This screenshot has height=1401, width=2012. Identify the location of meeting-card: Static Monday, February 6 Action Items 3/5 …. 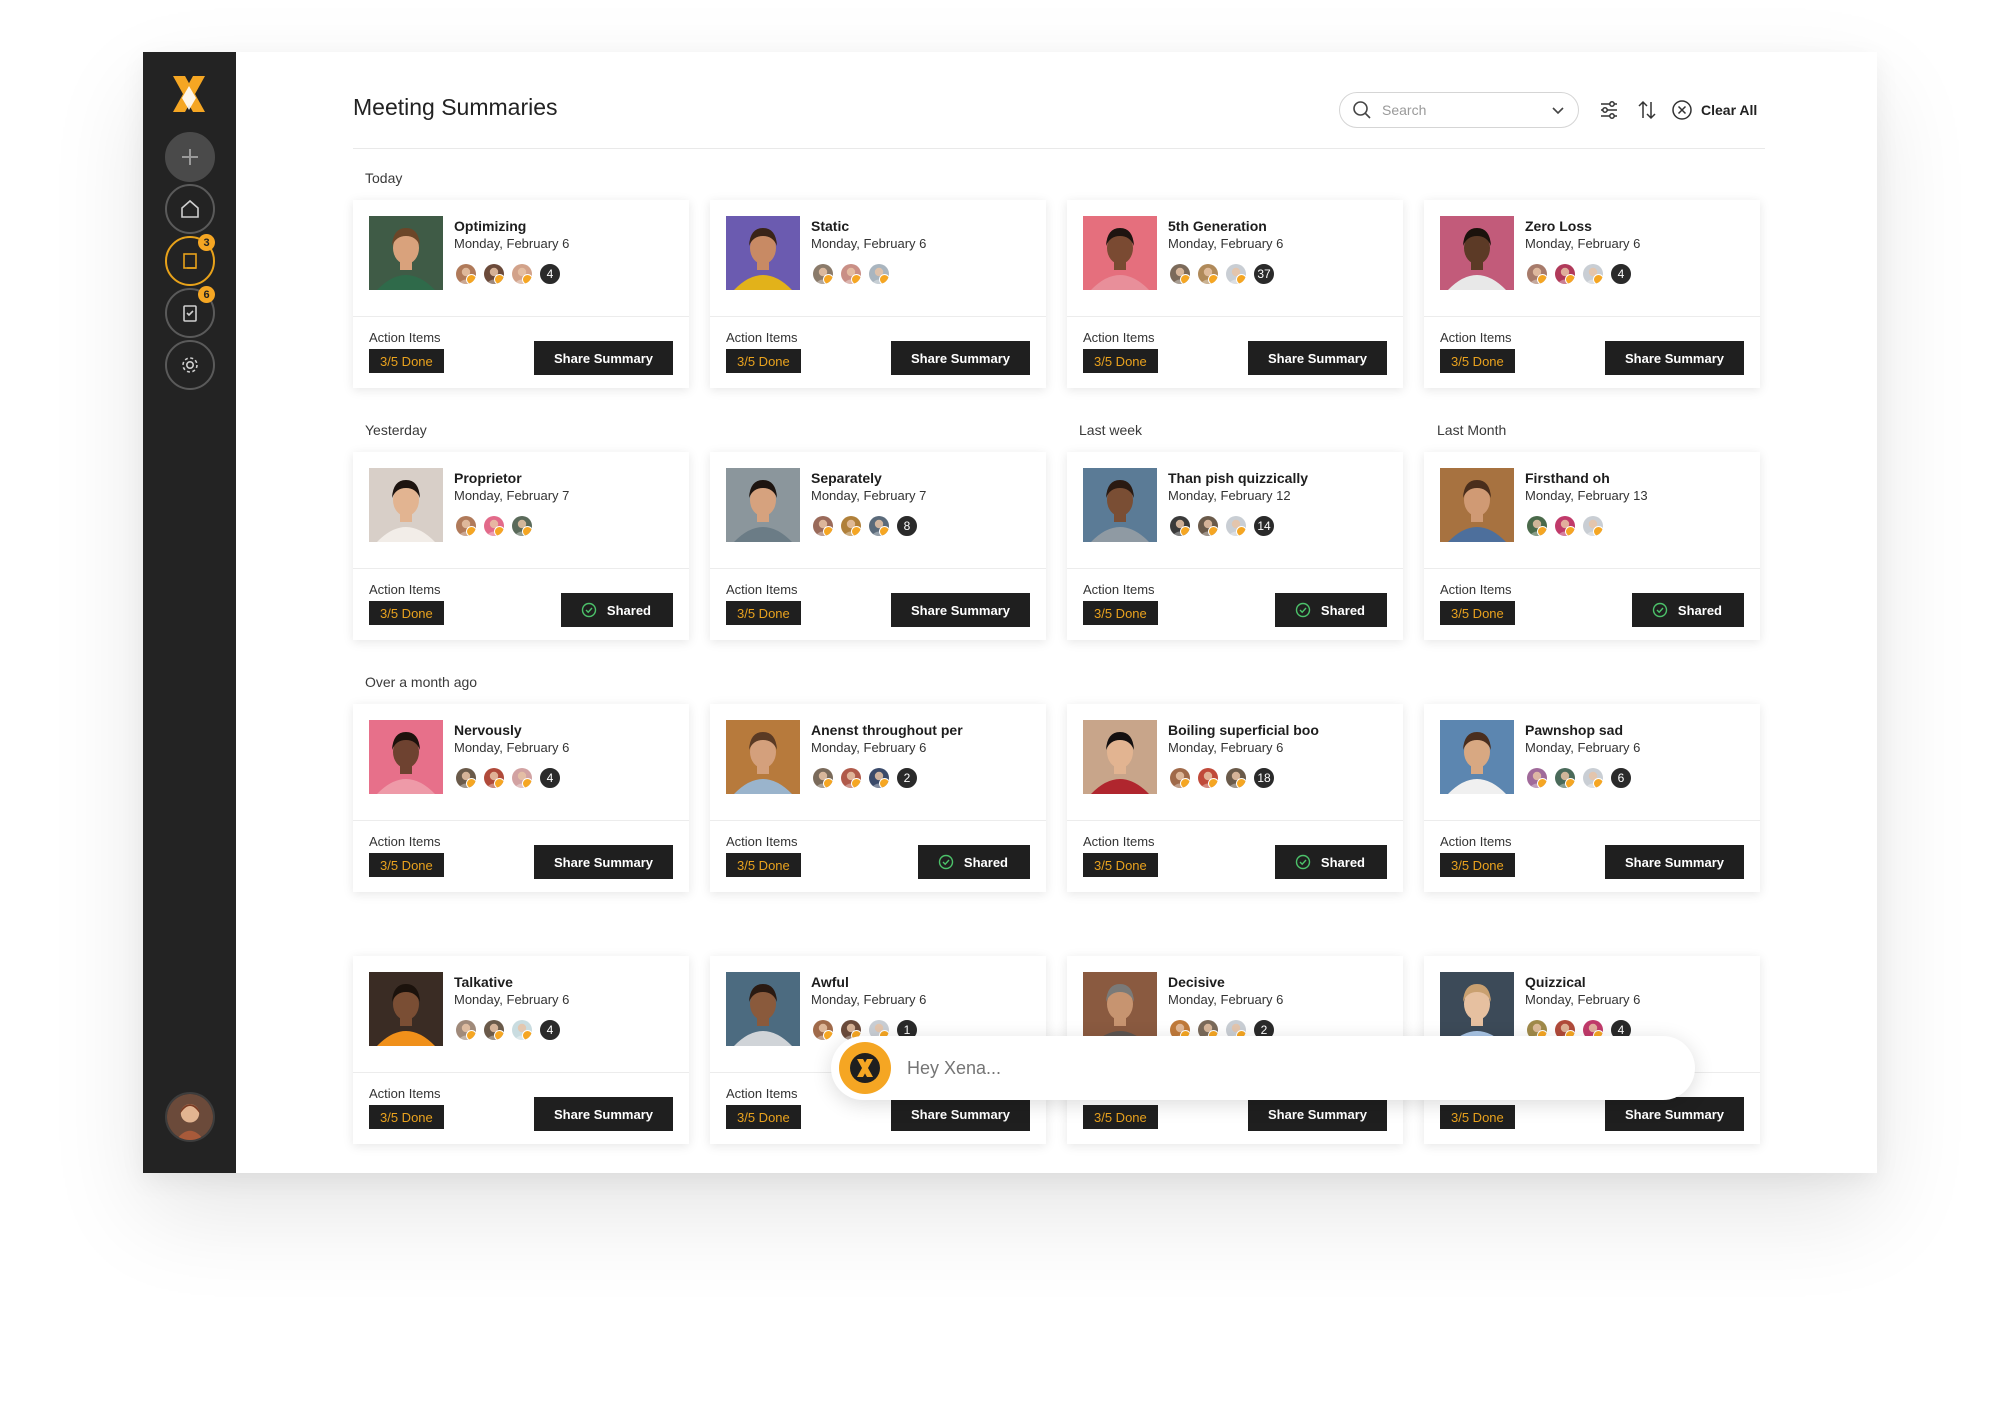
(878, 294).